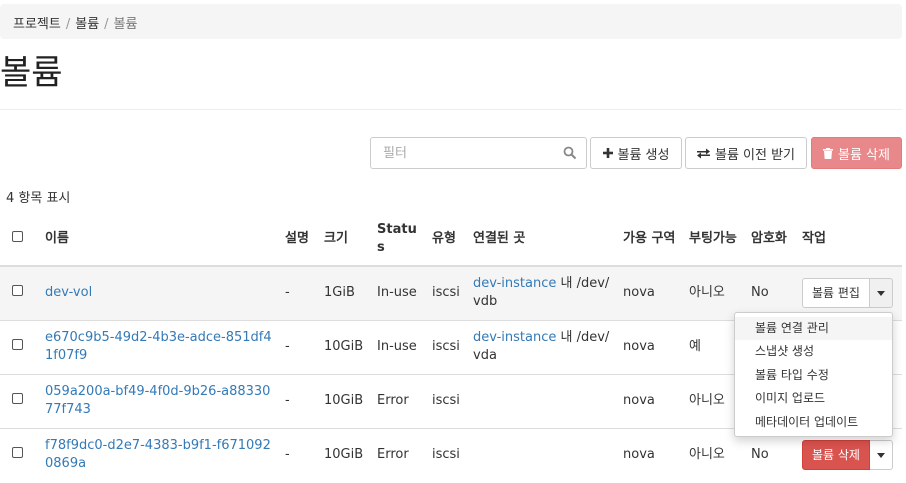  I want to click on exchange-icon, so click(703, 153).